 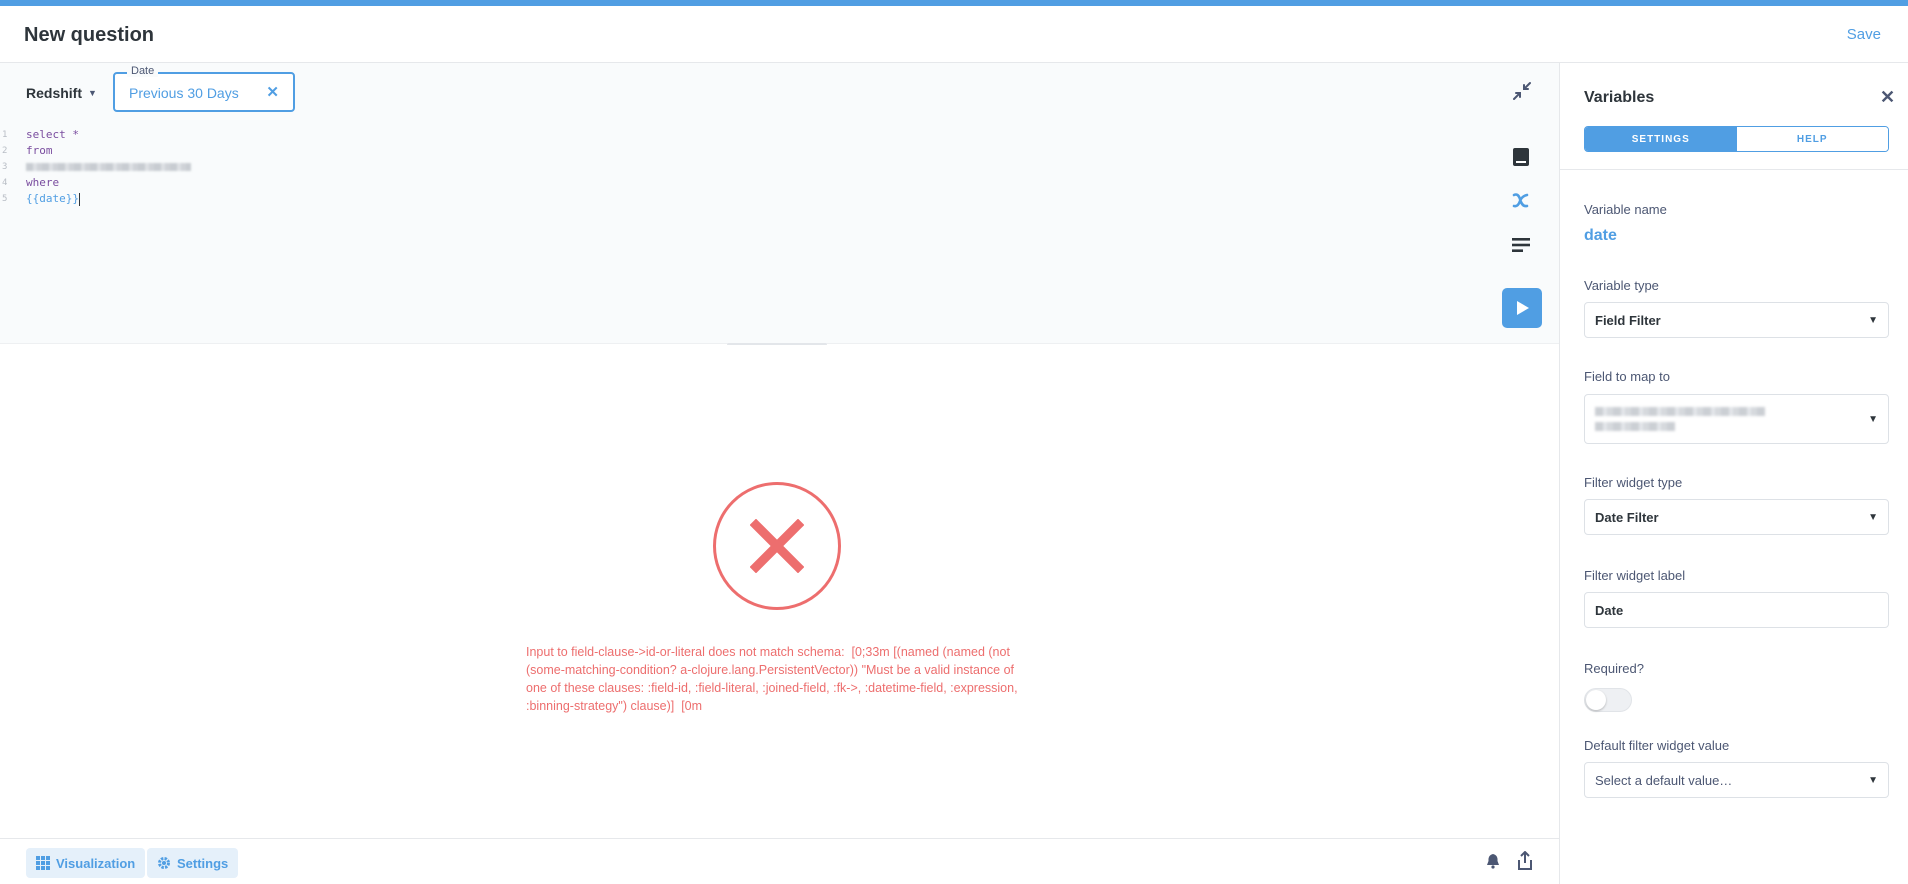 I want to click on line-number: 3, so click(x=5, y=167).